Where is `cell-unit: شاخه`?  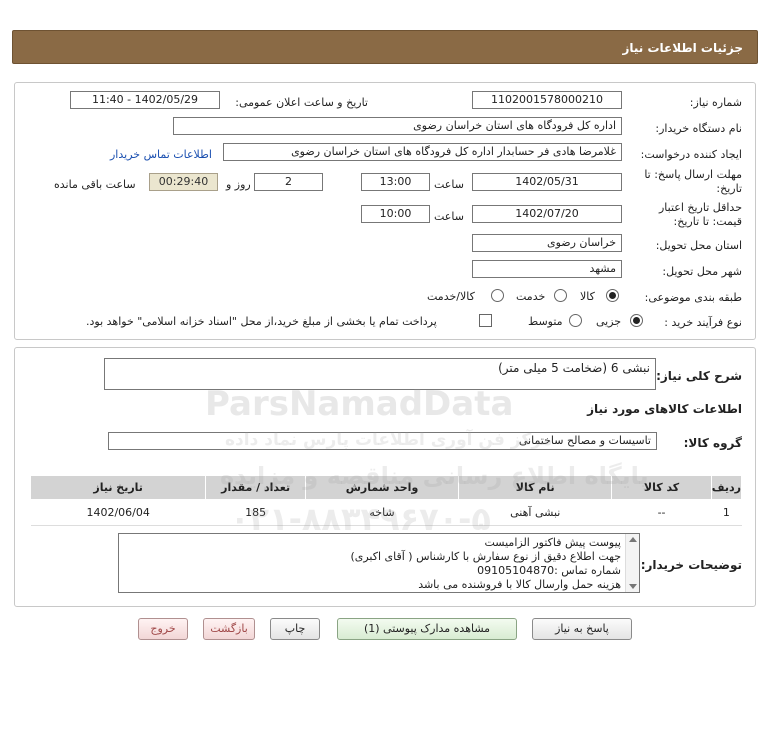
cell-unit: شاخه is located at coordinates (382, 512).